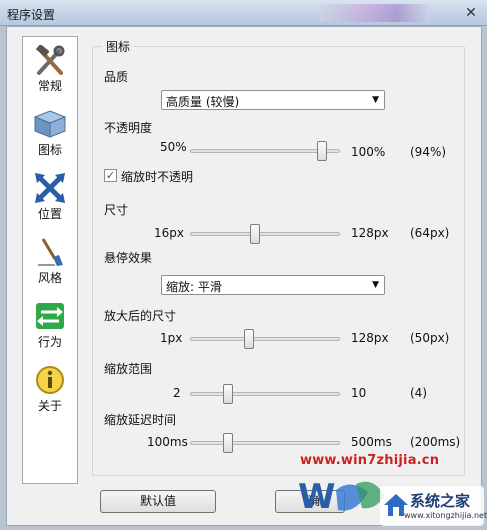  Describe the element at coordinates (359, 393) in the screenshot. I see `zoom-range-max: 10` at that location.